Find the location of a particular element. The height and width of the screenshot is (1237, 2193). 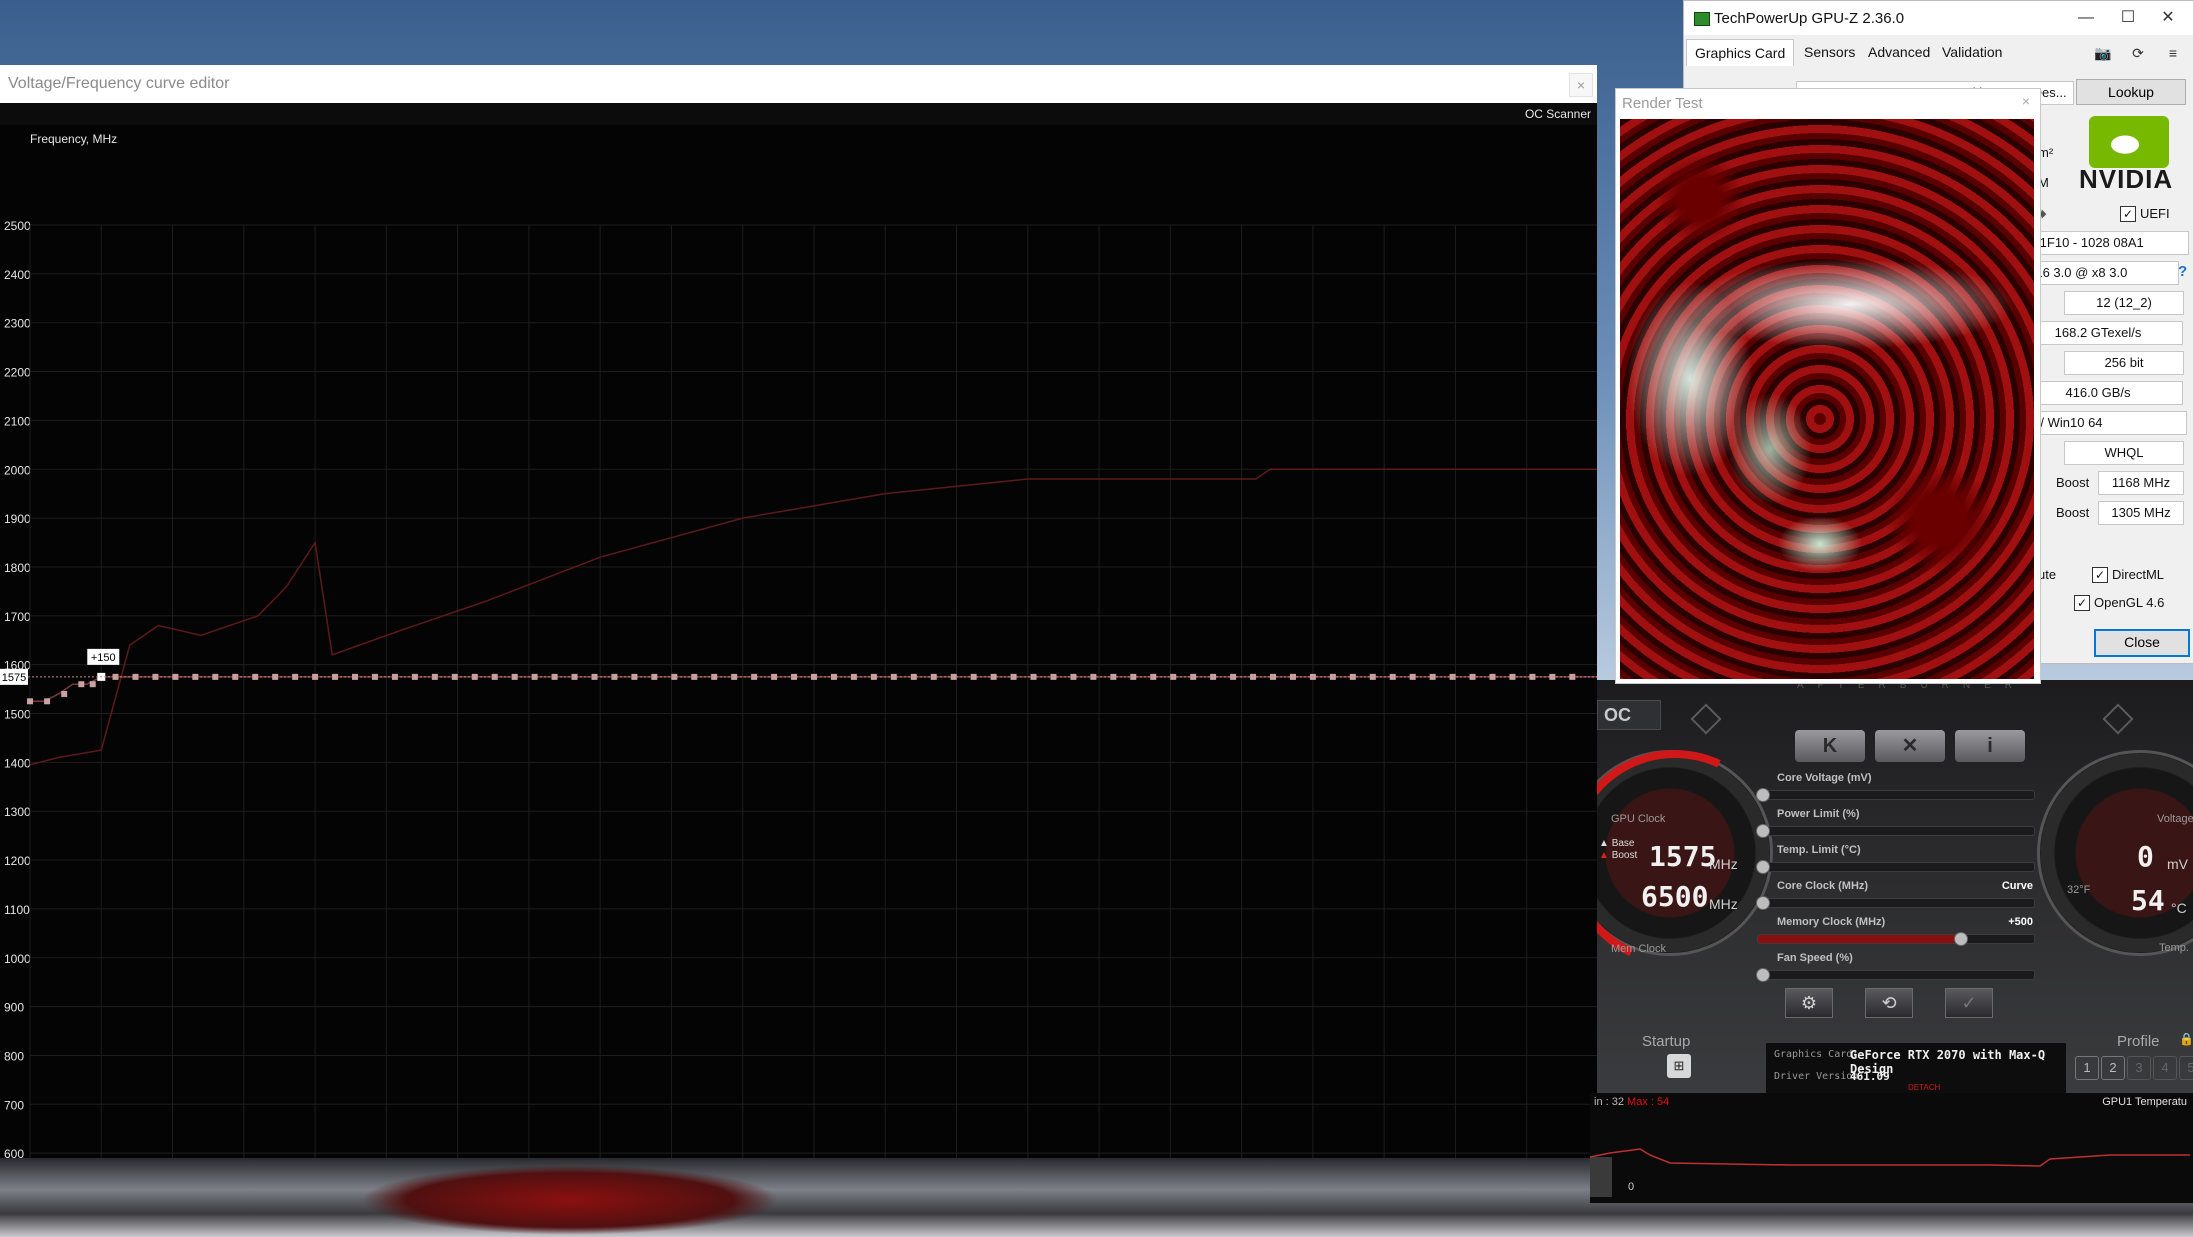

minimize-button: — is located at coordinates (2086, 18).